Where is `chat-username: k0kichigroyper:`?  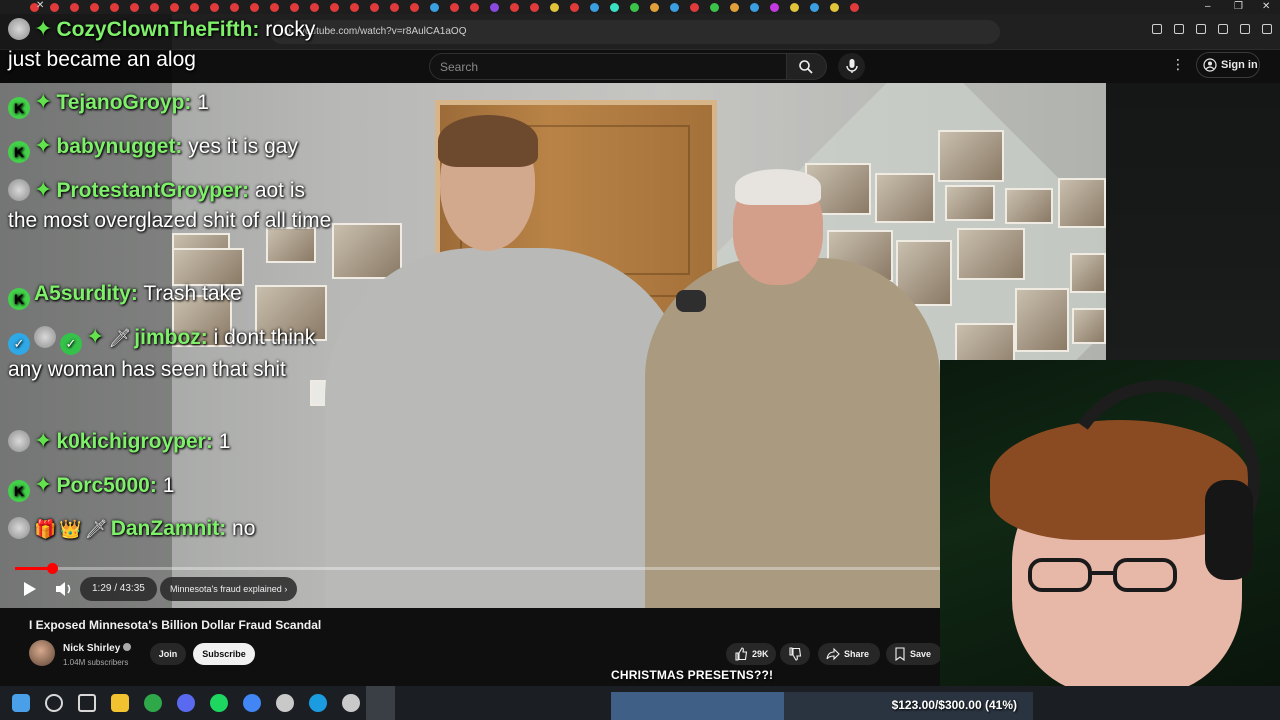 chat-username: k0kichigroyper: is located at coordinates (134, 441).